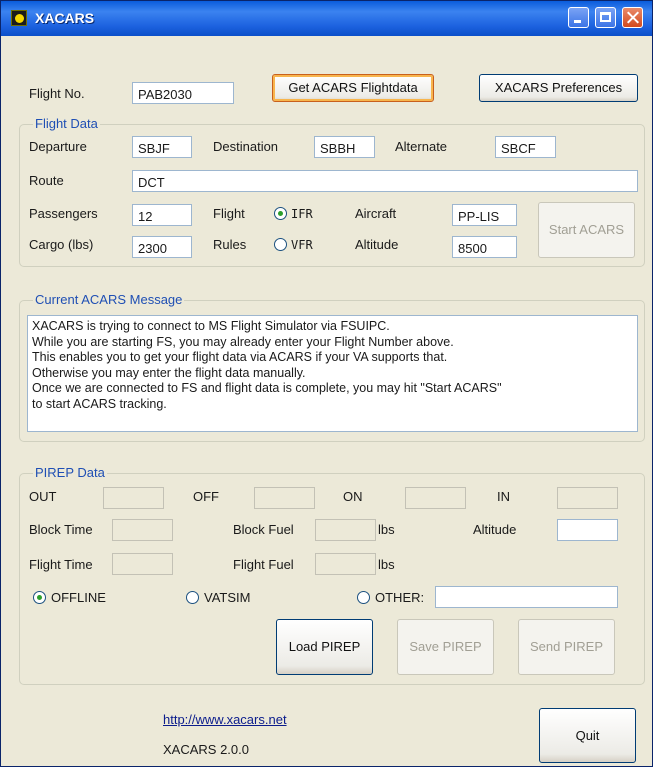 This screenshot has width=653, height=767. What do you see at coordinates (376, 213) in the screenshot?
I see `aircraft-label: Aircraft` at bounding box center [376, 213].